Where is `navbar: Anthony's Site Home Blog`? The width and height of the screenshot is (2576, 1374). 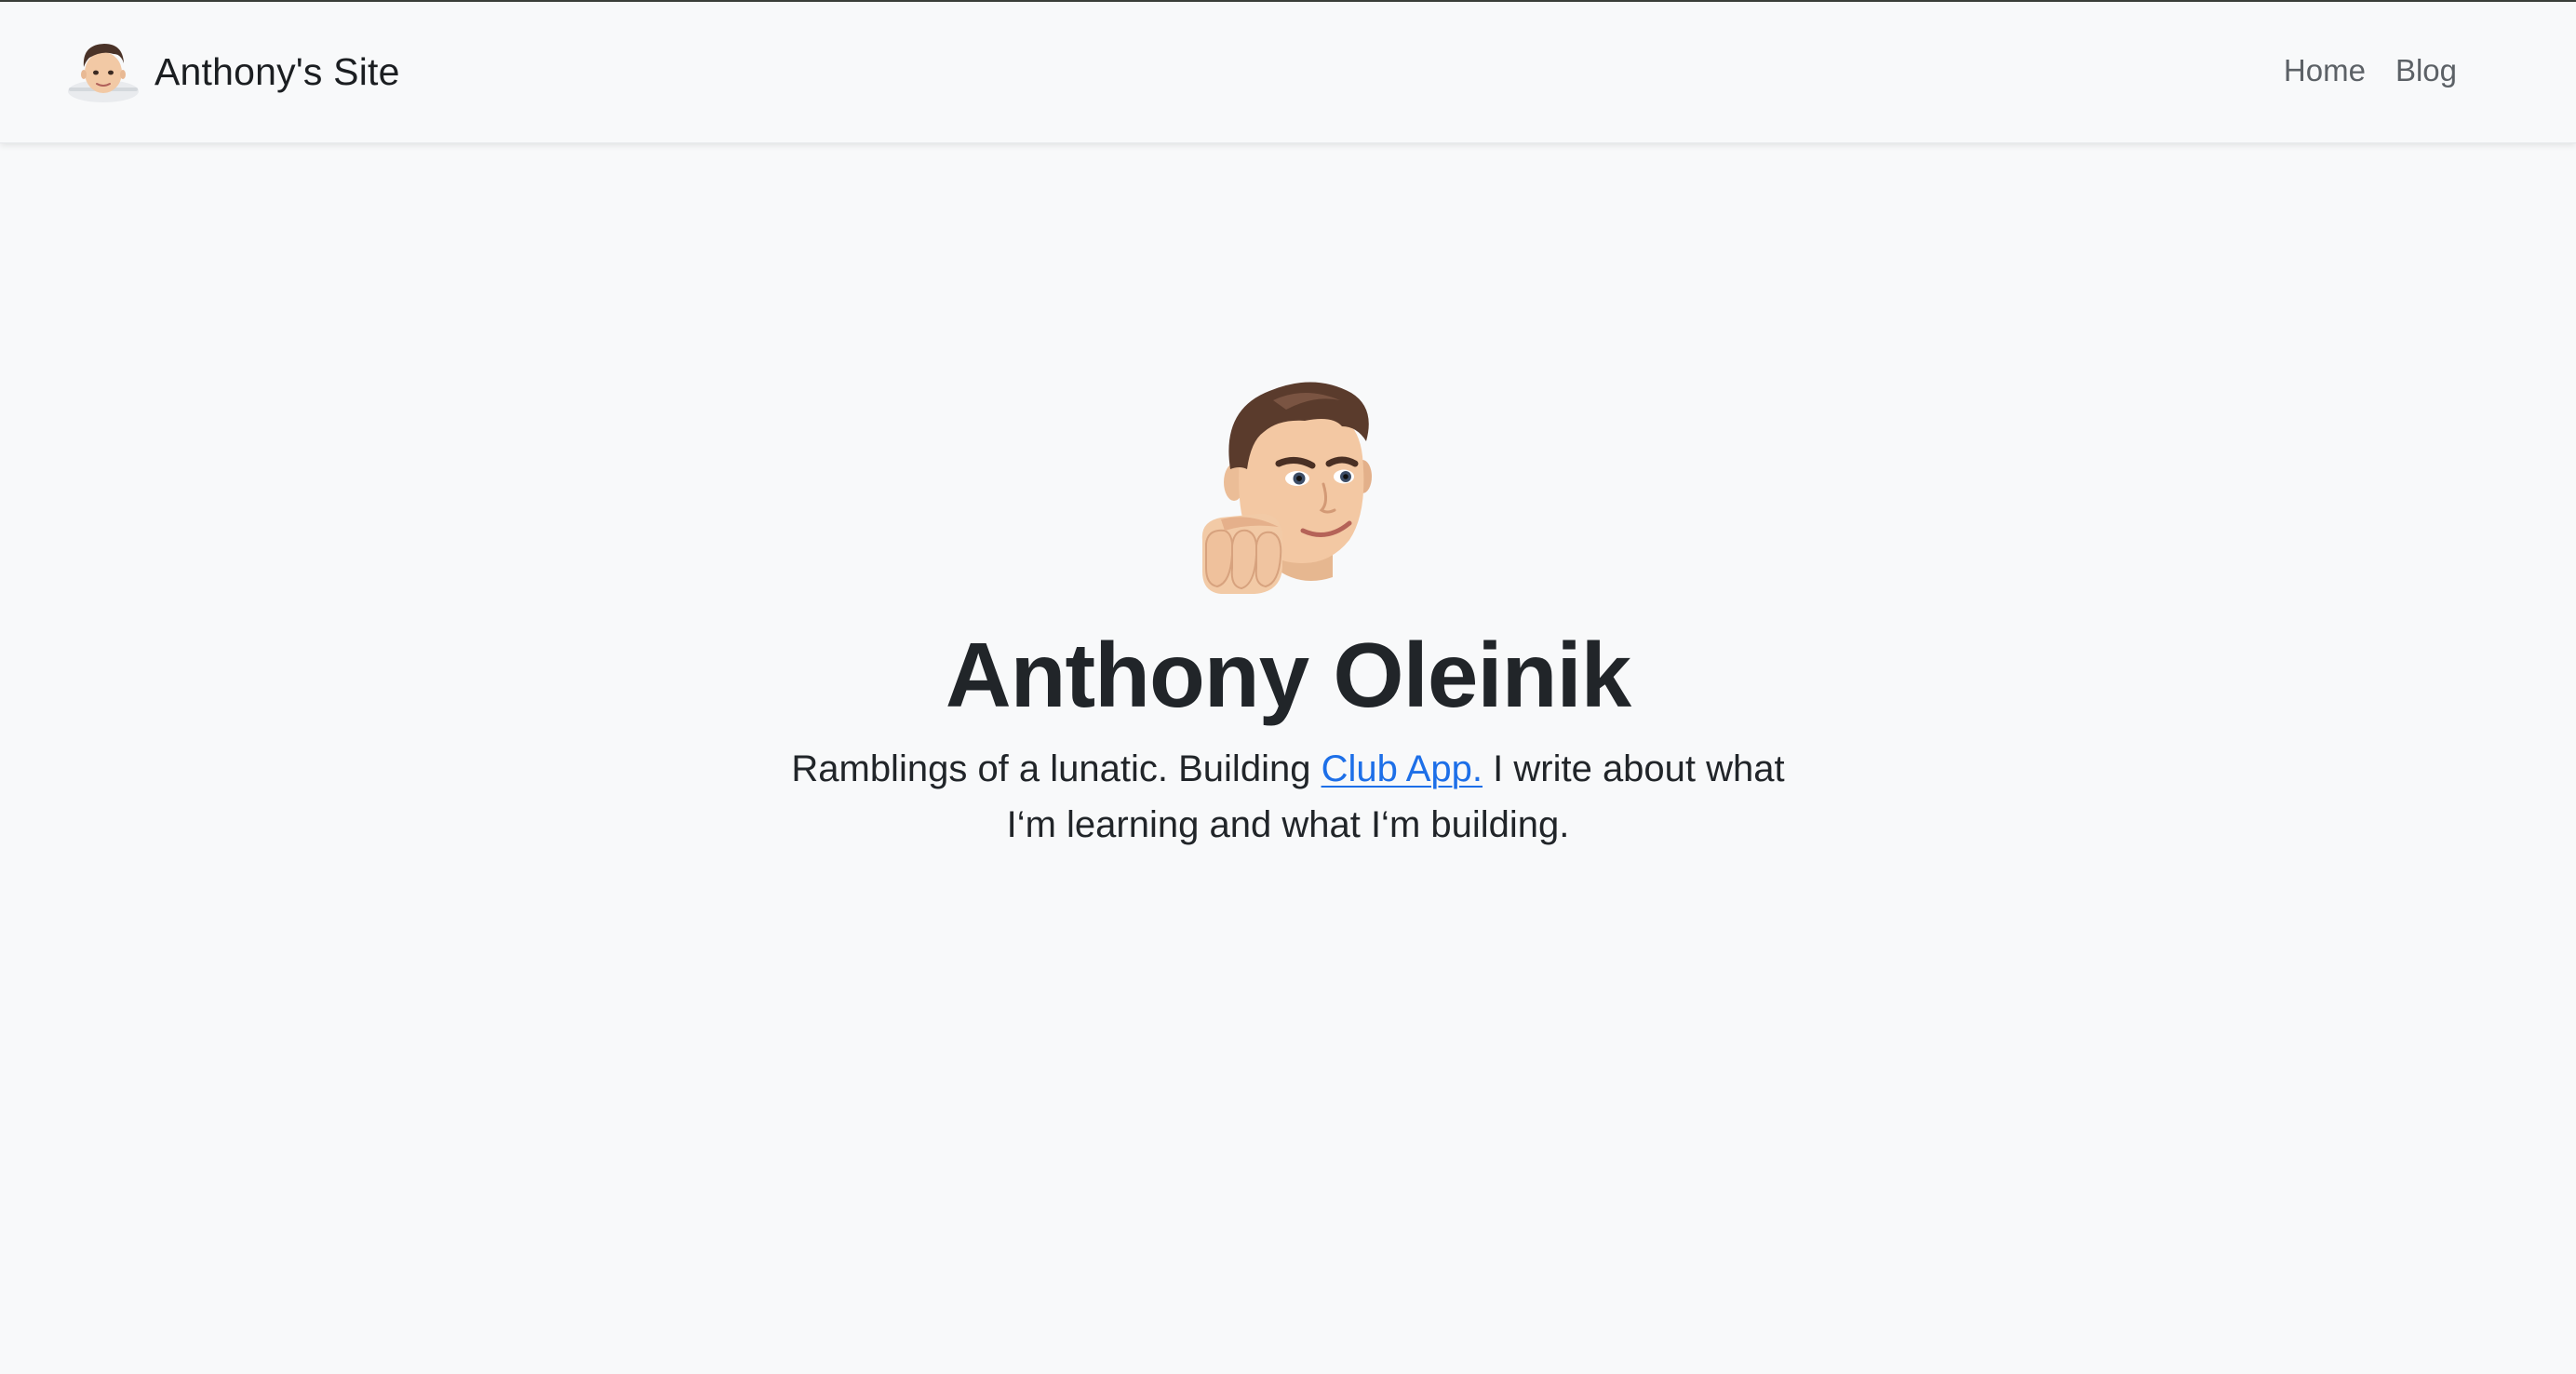
navbar: Anthony's Site Home Blog is located at coordinates (1288, 72).